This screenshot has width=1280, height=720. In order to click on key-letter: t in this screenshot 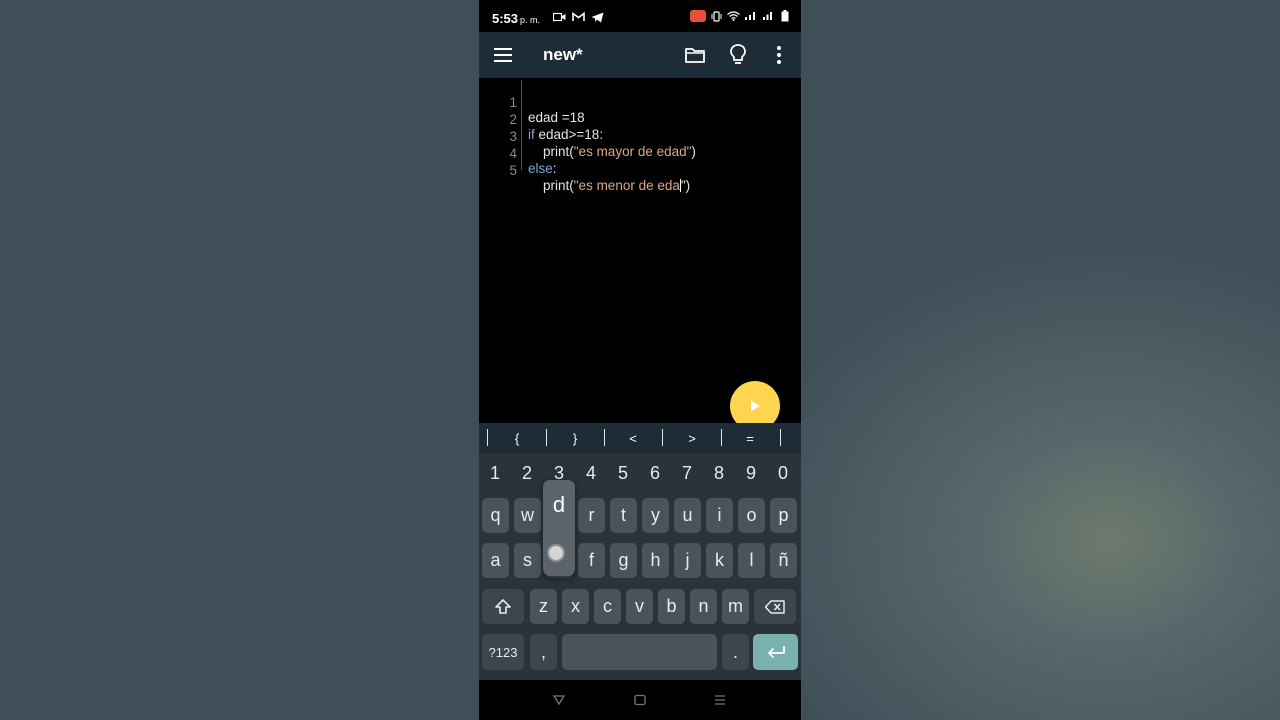, I will do `click(623, 515)`.